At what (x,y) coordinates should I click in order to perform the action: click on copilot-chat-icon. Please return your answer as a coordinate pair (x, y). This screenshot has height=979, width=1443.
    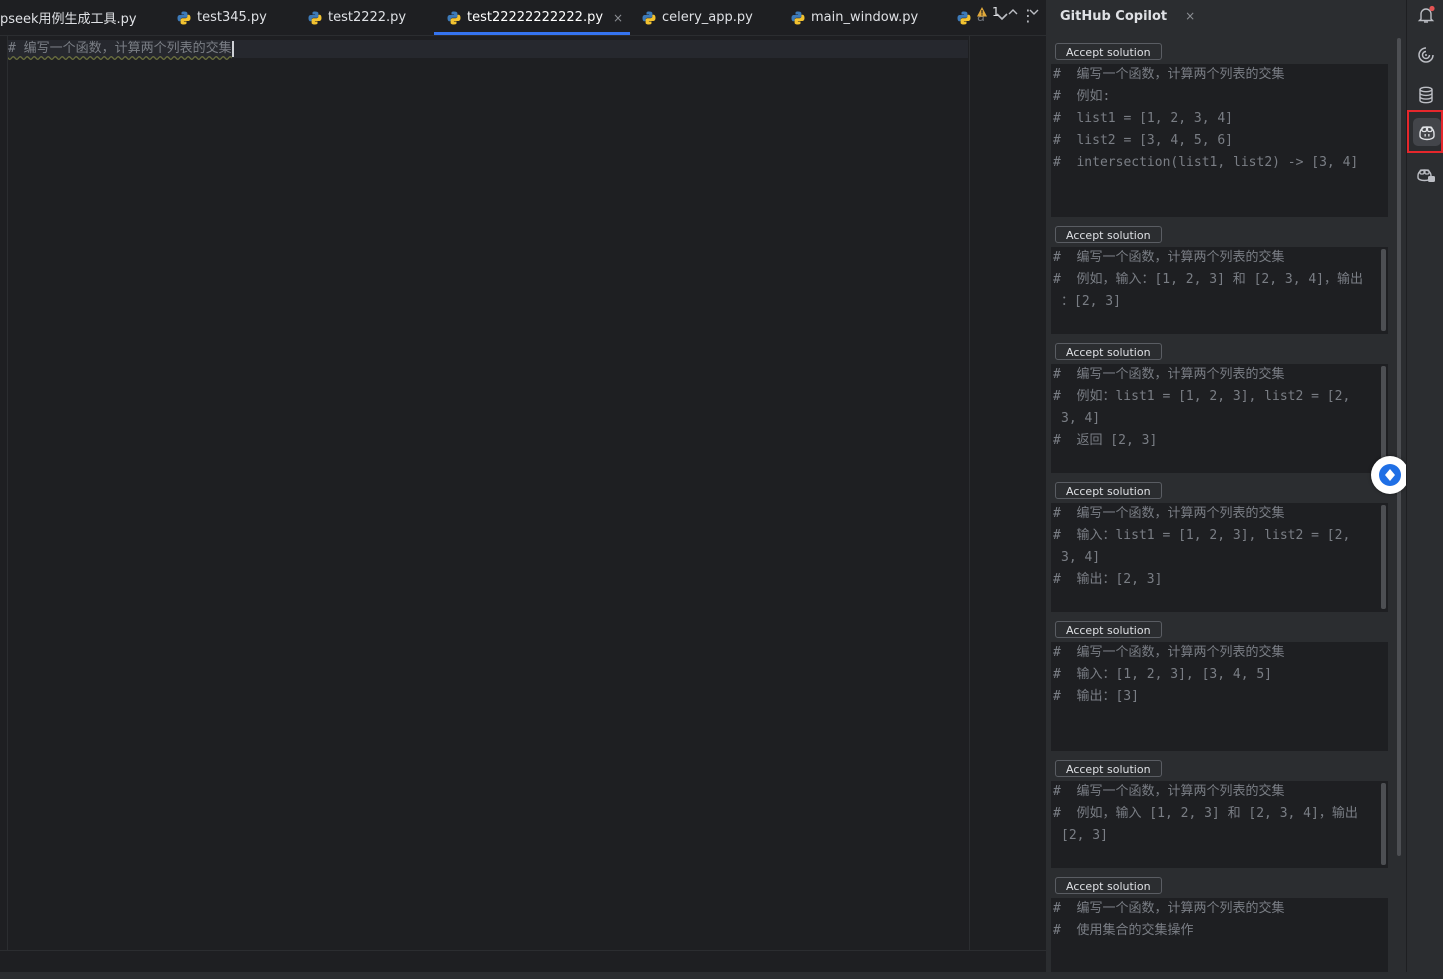
    Looking at the image, I should click on (1426, 175).